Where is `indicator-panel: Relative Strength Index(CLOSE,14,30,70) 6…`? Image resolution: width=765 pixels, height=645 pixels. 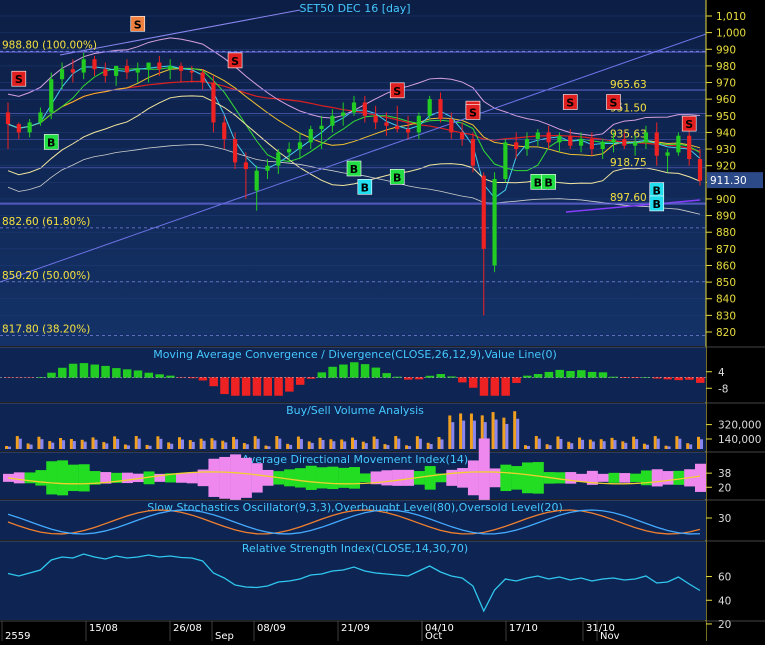 indicator-panel: Relative Strength Index(CLOSE,14,30,70) 6… is located at coordinates (382, 585).